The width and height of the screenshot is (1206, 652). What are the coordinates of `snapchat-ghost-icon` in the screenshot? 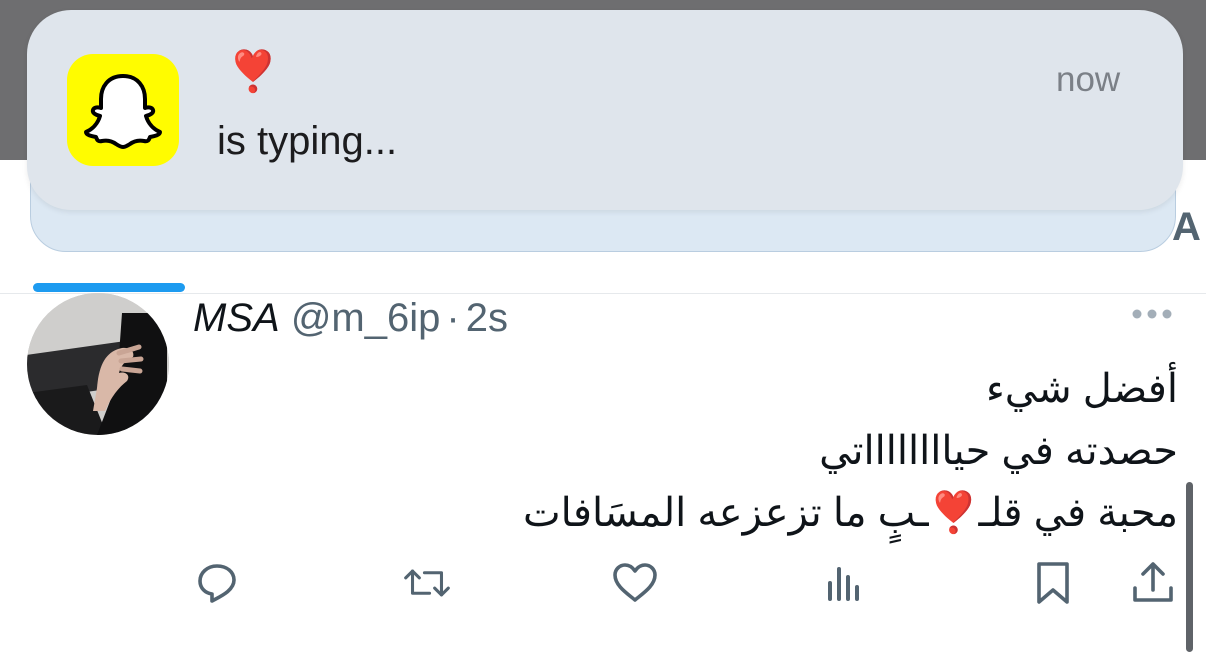 It's located at (123, 111).